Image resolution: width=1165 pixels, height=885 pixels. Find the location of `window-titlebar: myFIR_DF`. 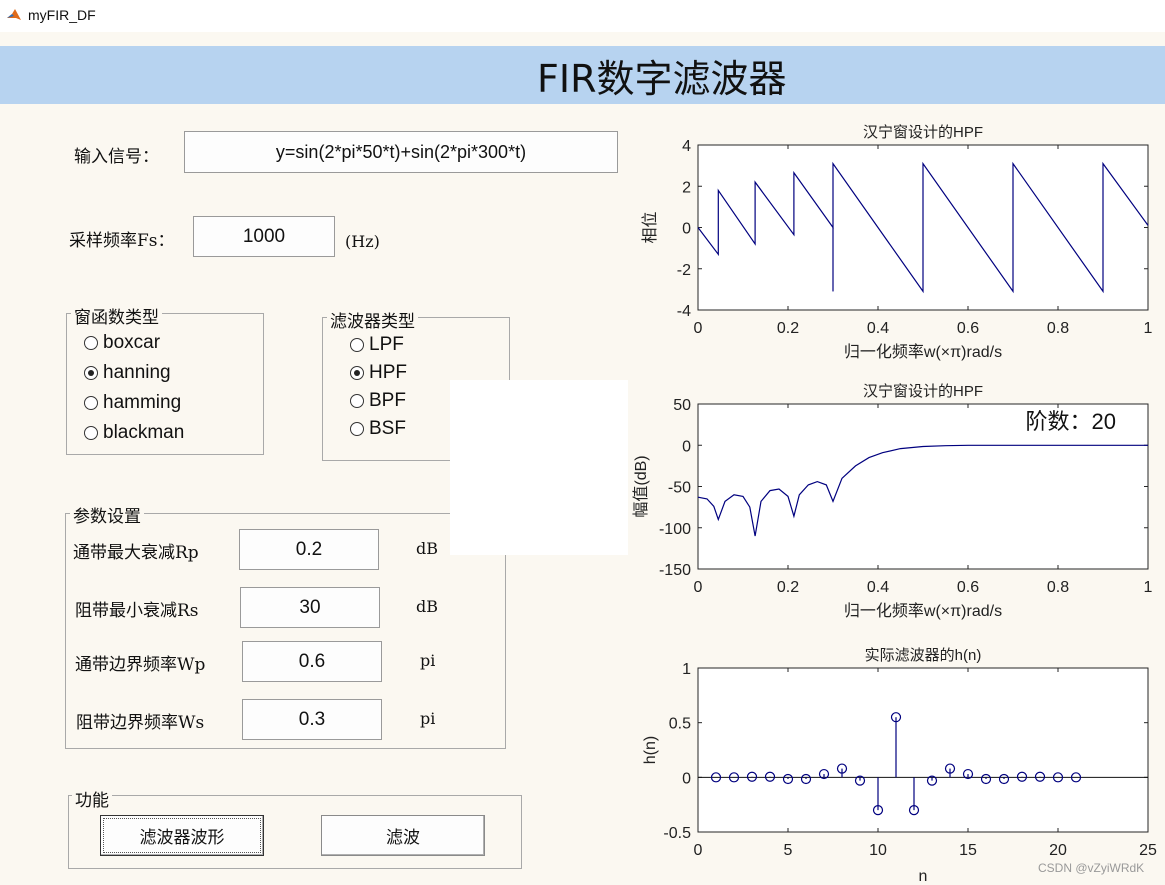

window-titlebar: myFIR_DF is located at coordinates (582, 16).